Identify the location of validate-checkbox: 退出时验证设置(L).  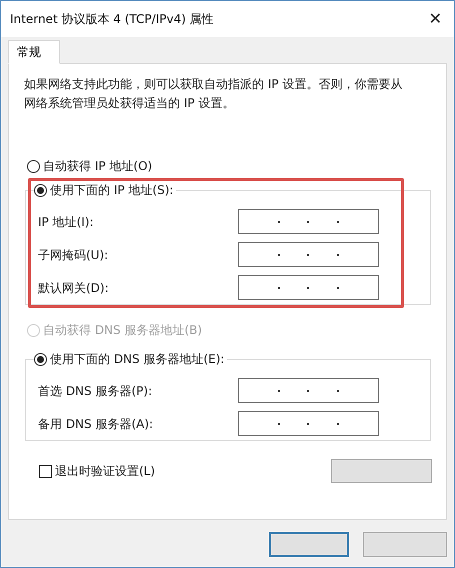
(97, 471).